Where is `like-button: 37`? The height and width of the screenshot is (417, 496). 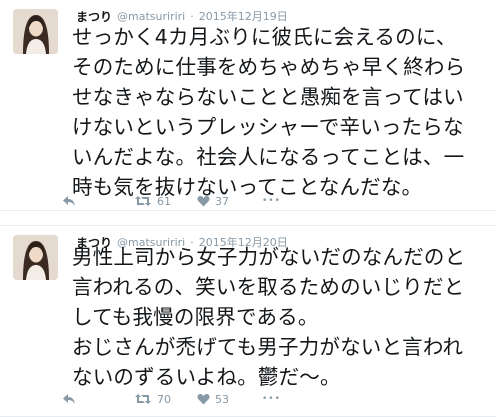
like-button: 37 is located at coordinates (213, 201).